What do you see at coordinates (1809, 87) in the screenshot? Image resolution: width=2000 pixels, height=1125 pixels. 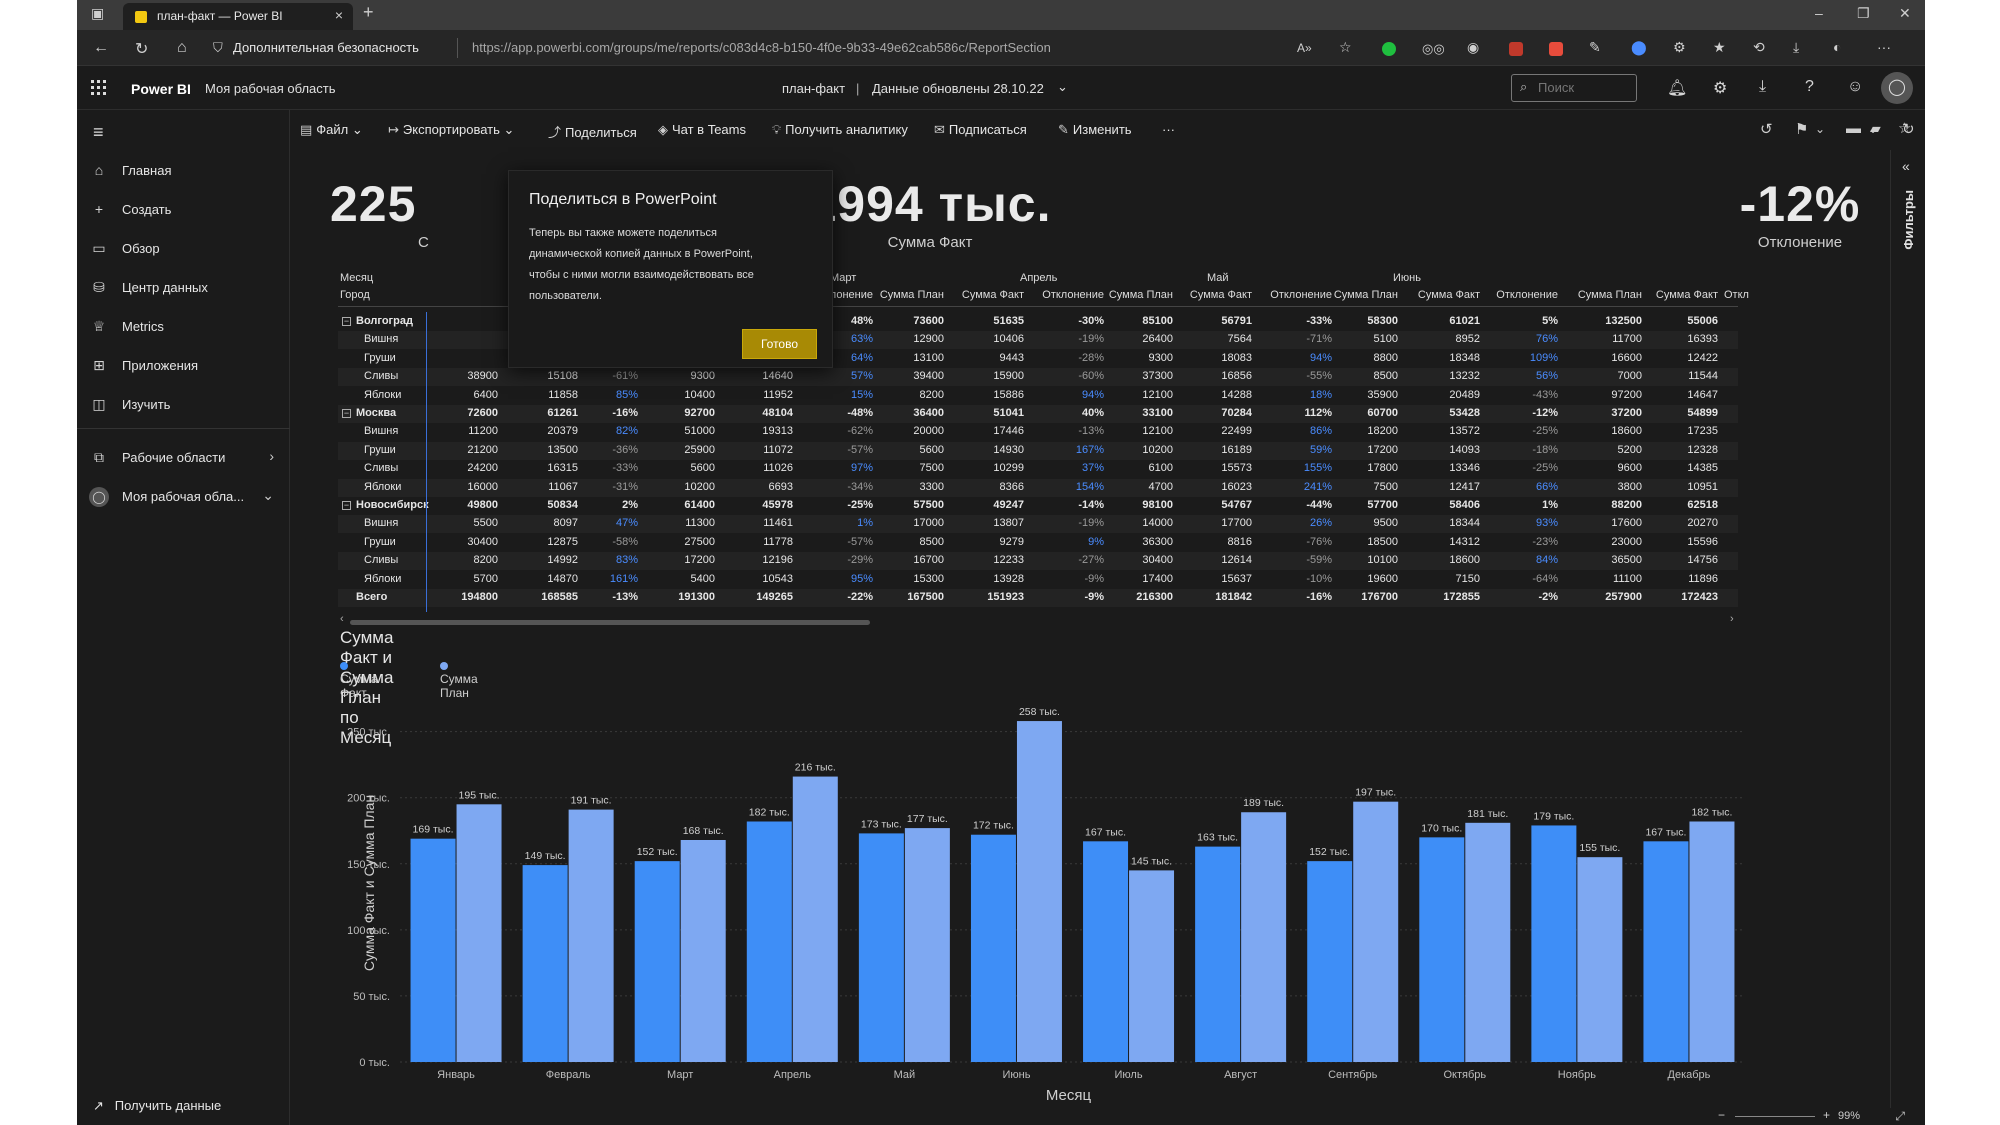 I see `help-icon: ?` at bounding box center [1809, 87].